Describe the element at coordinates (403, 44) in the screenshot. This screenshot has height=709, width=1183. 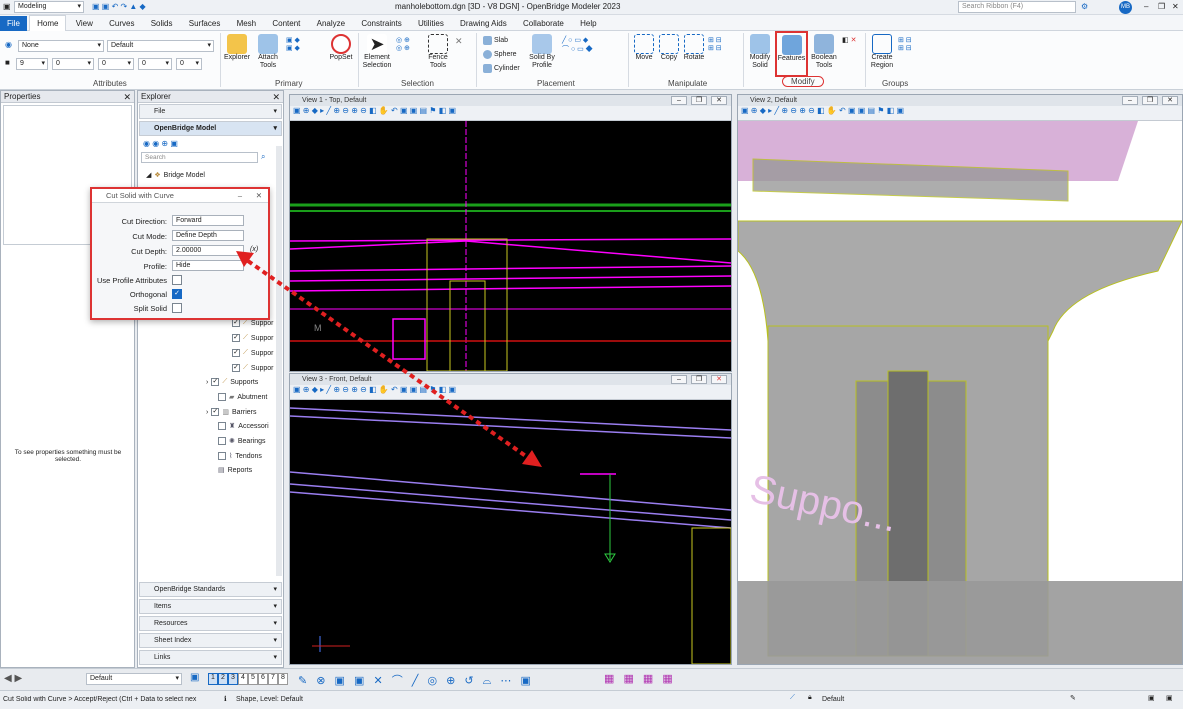
I see `selection-small-tools: ◎ ⊕ ◎ ⊕` at that location.